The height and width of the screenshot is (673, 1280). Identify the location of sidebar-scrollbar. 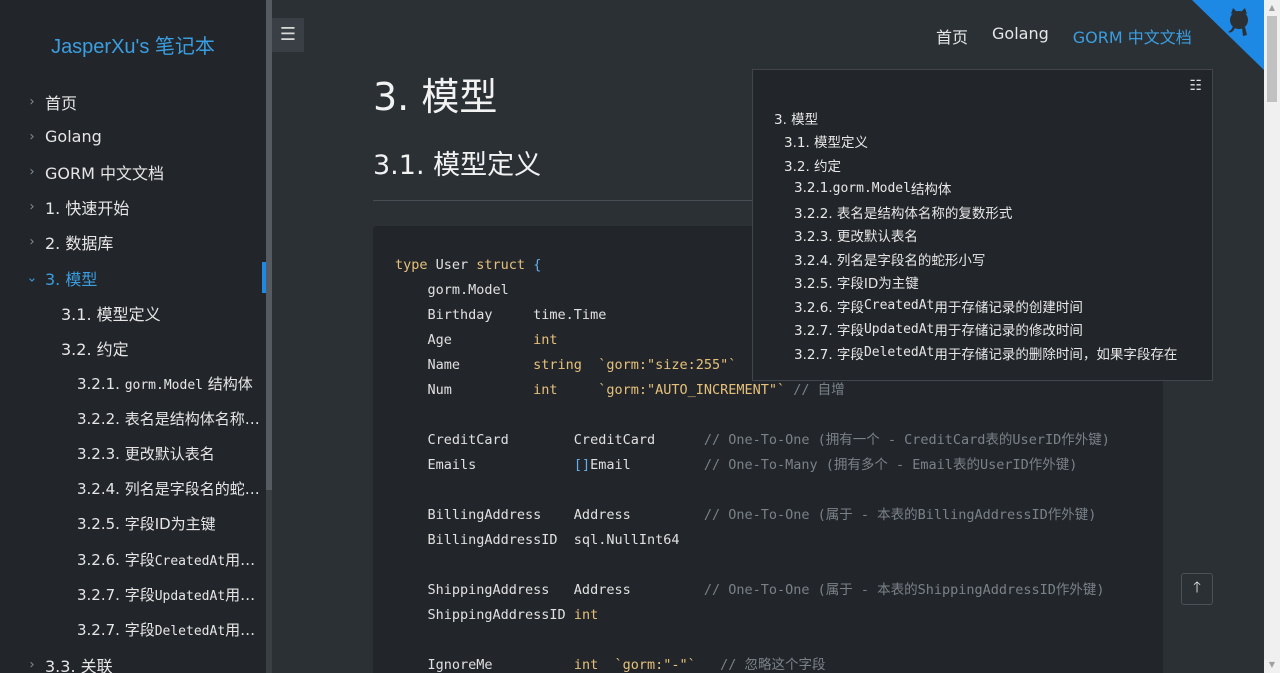
(269, 336).